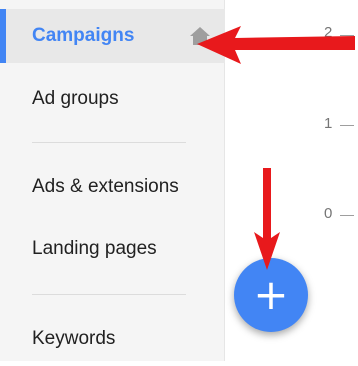  I want to click on home-icon, so click(200, 36).